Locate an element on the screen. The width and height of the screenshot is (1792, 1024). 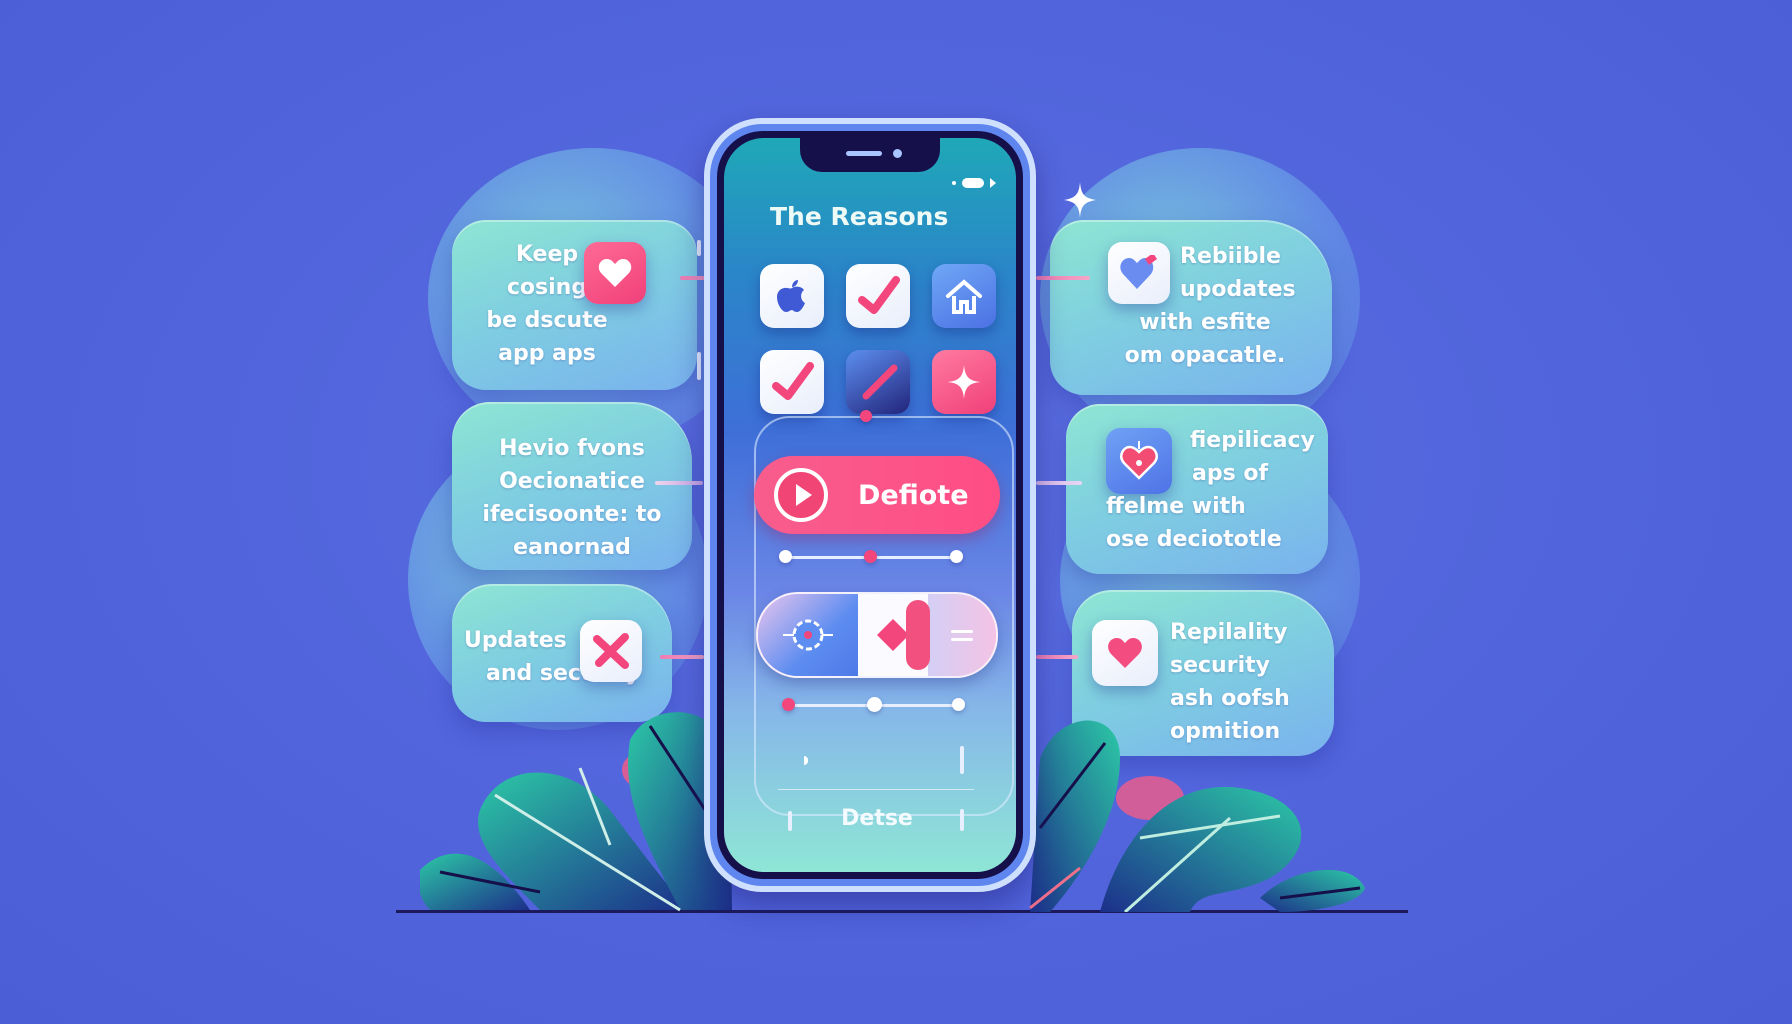
indicator-dot is located at coordinates (866, 416).